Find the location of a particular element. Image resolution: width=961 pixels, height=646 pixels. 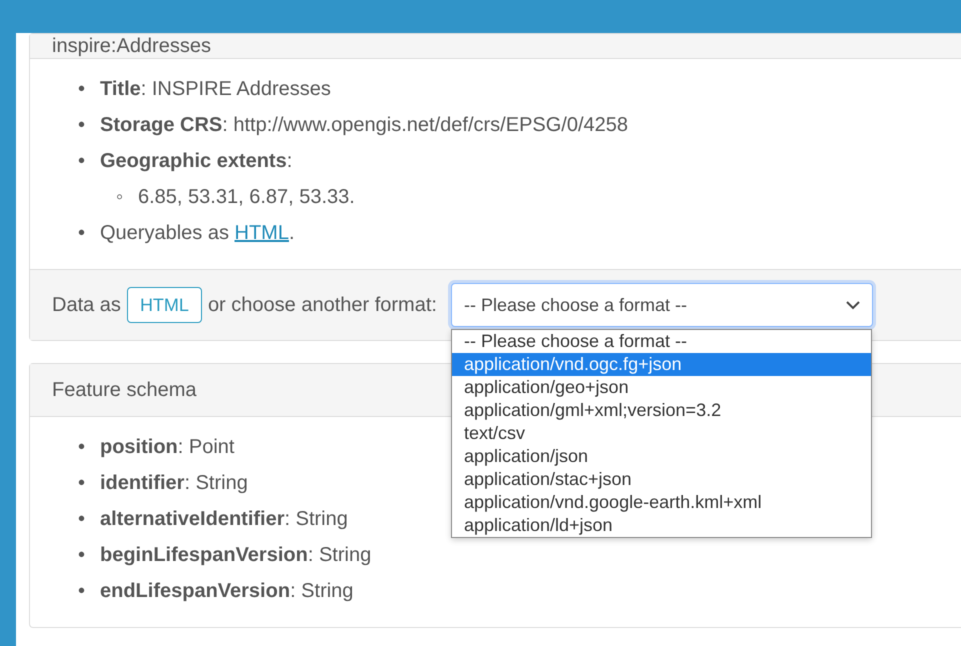

list-item: Geographic extents: is located at coordinates (196, 161).